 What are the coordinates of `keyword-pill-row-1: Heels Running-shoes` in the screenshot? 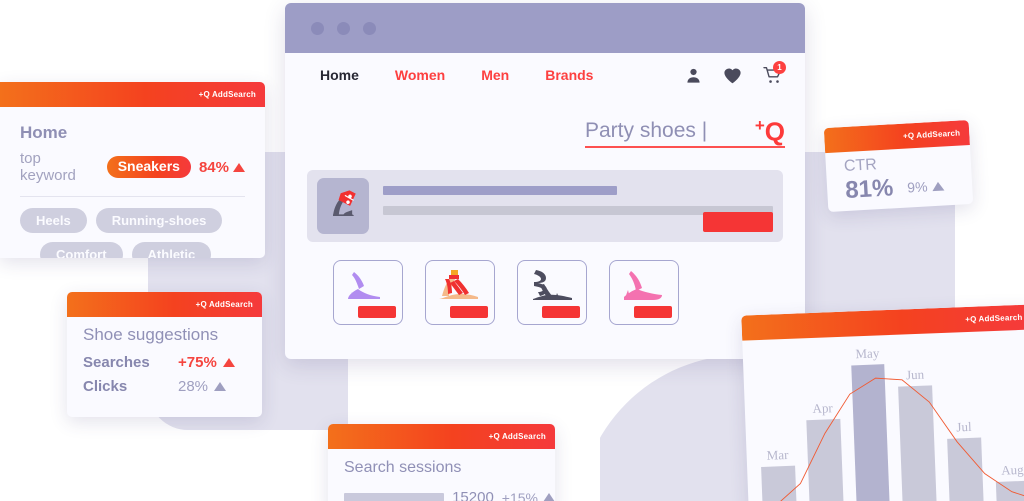 It's located at (132, 220).